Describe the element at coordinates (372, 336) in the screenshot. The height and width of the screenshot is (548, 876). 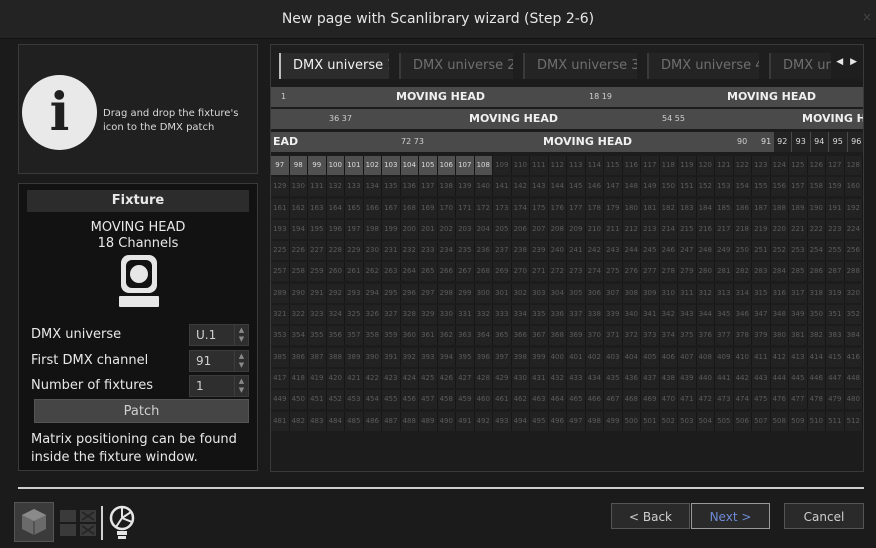
I see `dmx-channel-cell: 358` at that location.